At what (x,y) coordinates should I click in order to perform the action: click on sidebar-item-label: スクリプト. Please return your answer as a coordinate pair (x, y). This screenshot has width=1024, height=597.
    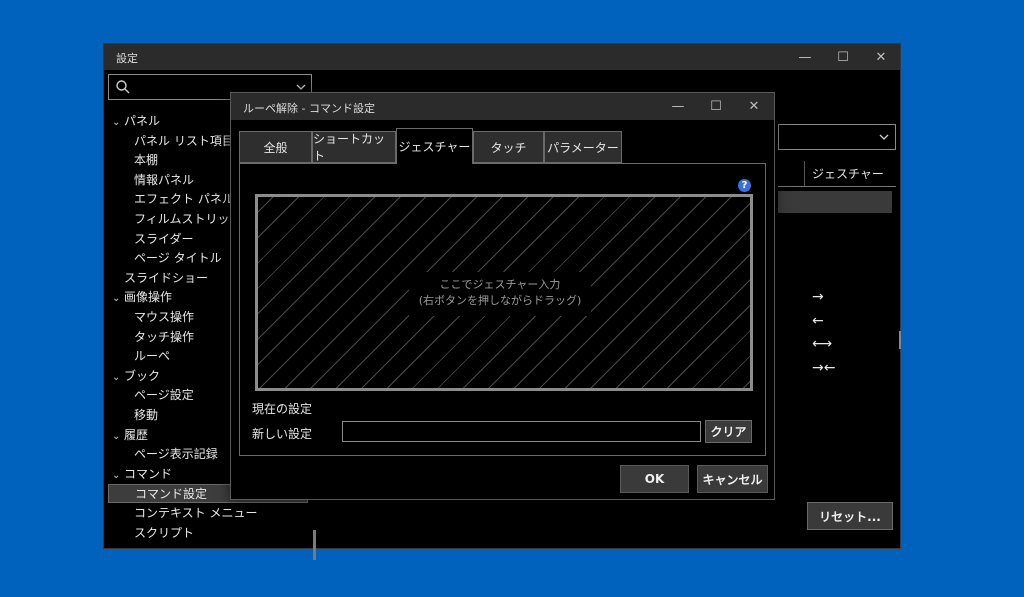
    Looking at the image, I should click on (164, 533).